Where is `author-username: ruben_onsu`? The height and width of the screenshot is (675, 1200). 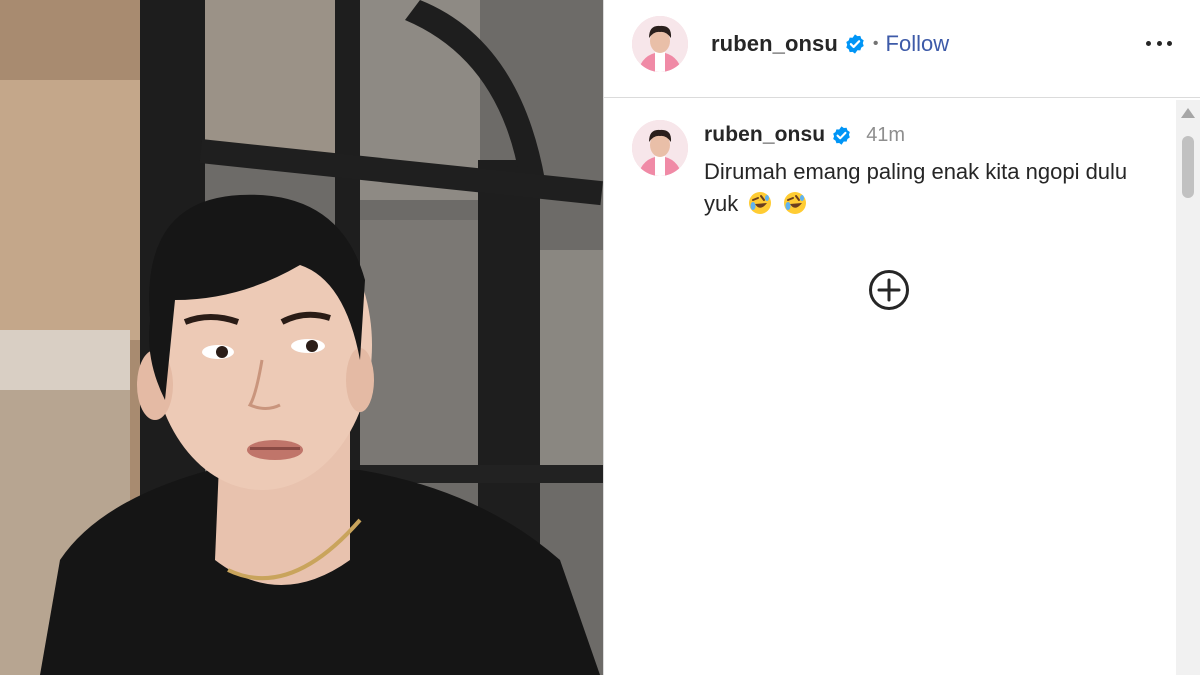
author-username: ruben_onsu is located at coordinates (774, 44).